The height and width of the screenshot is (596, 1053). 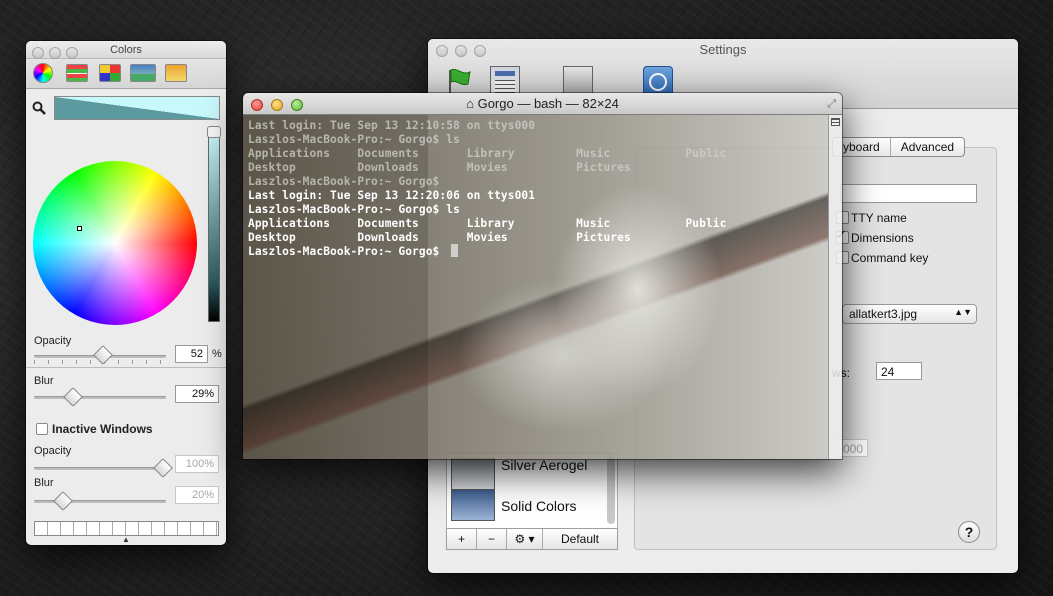 What do you see at coordinates (879, 218) in the screenshot?
I see `tty-name-label: TTY name` at bounding box center [879, 218].